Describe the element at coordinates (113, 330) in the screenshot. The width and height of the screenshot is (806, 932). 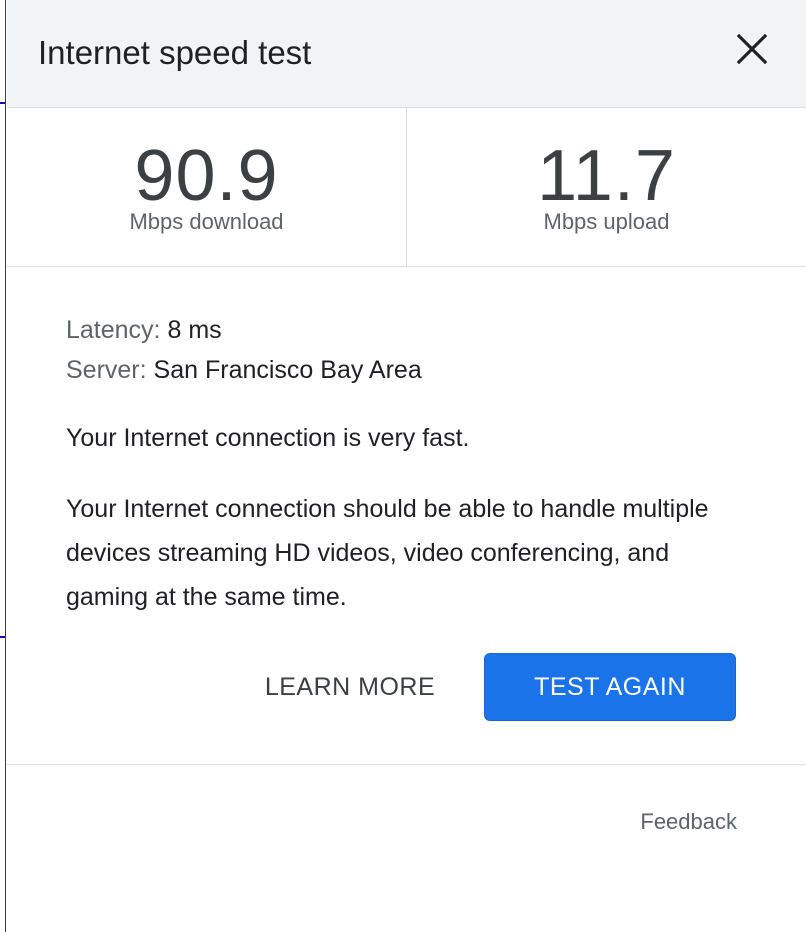
I see `latency-label: Latency:` at that location.